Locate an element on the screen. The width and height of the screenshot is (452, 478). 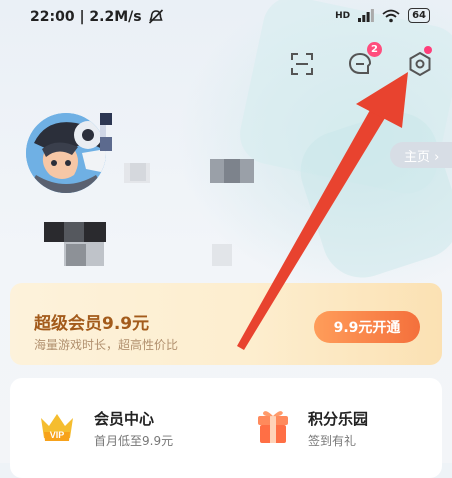
entry-title-member-center: 会员中心 is located at coordinates (124, 418).